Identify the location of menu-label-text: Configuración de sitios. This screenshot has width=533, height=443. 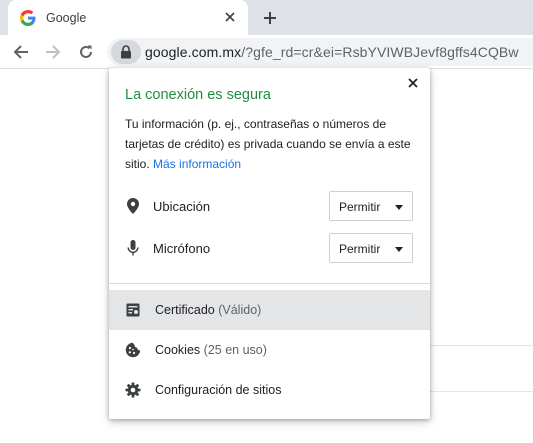
(218, 390).